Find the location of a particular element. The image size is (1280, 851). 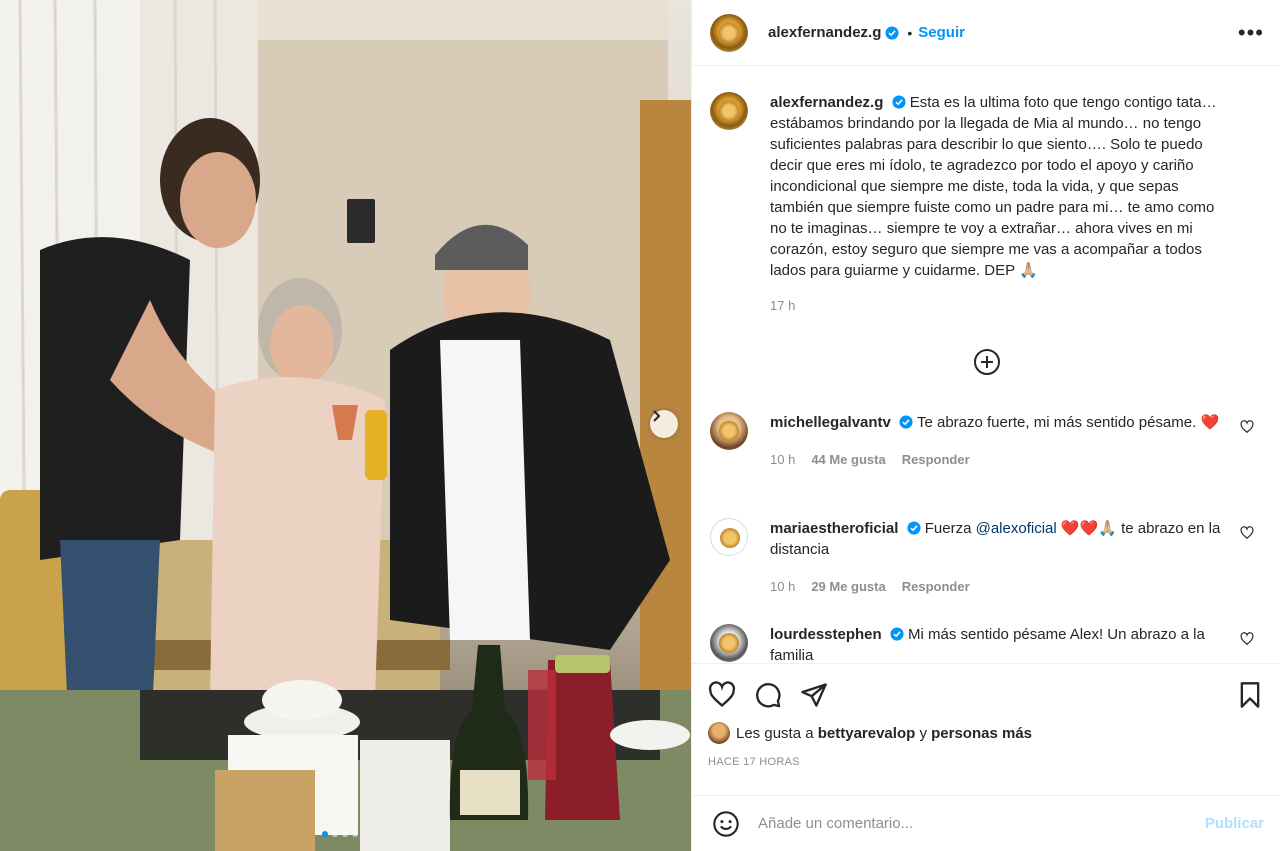

caption-avatar is located at coordinates (729, 111).